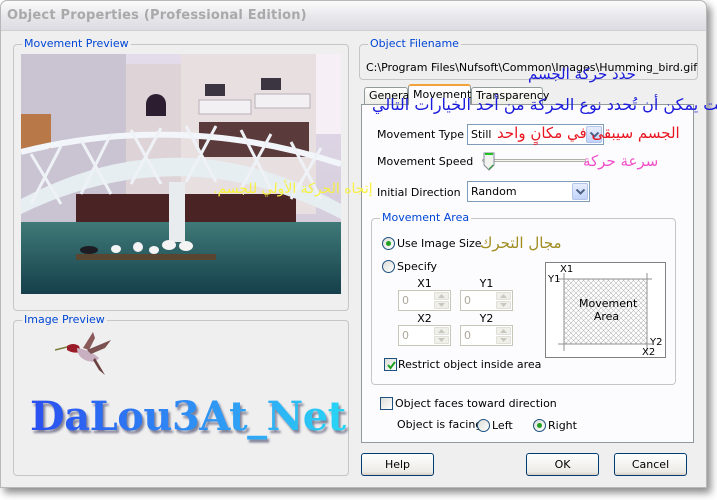 The width and height of the screenshot is (717, 500). Describe the element at coordinates (425, 161) in the screenshot. I see `movement-speed-label: Movement Speed` at that location.